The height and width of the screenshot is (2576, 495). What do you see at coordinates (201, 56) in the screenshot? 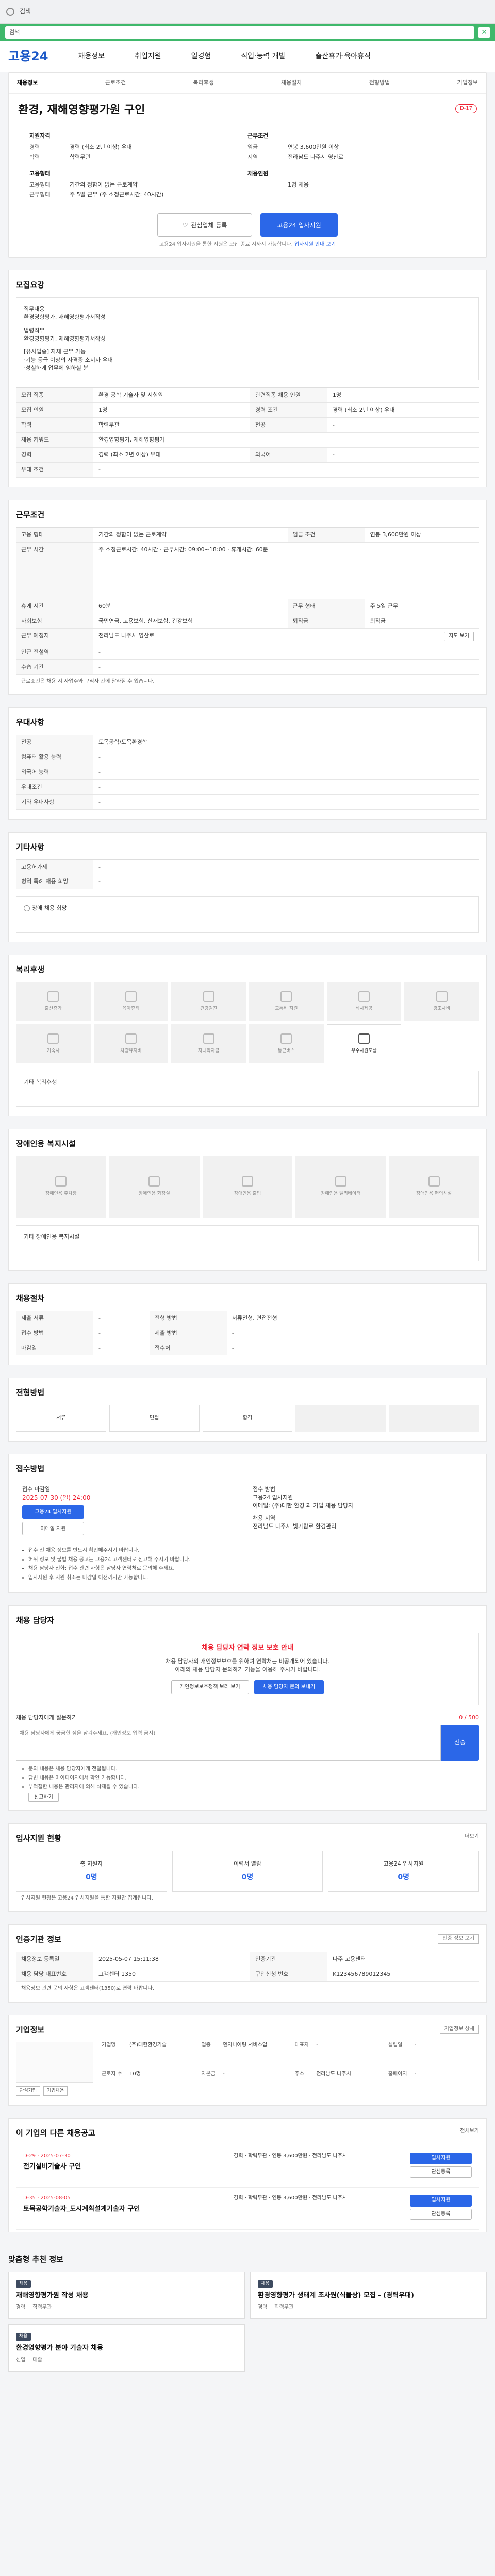
I see `gnb-menu-work-experience: 일경험` at bounding box center [201, 56].